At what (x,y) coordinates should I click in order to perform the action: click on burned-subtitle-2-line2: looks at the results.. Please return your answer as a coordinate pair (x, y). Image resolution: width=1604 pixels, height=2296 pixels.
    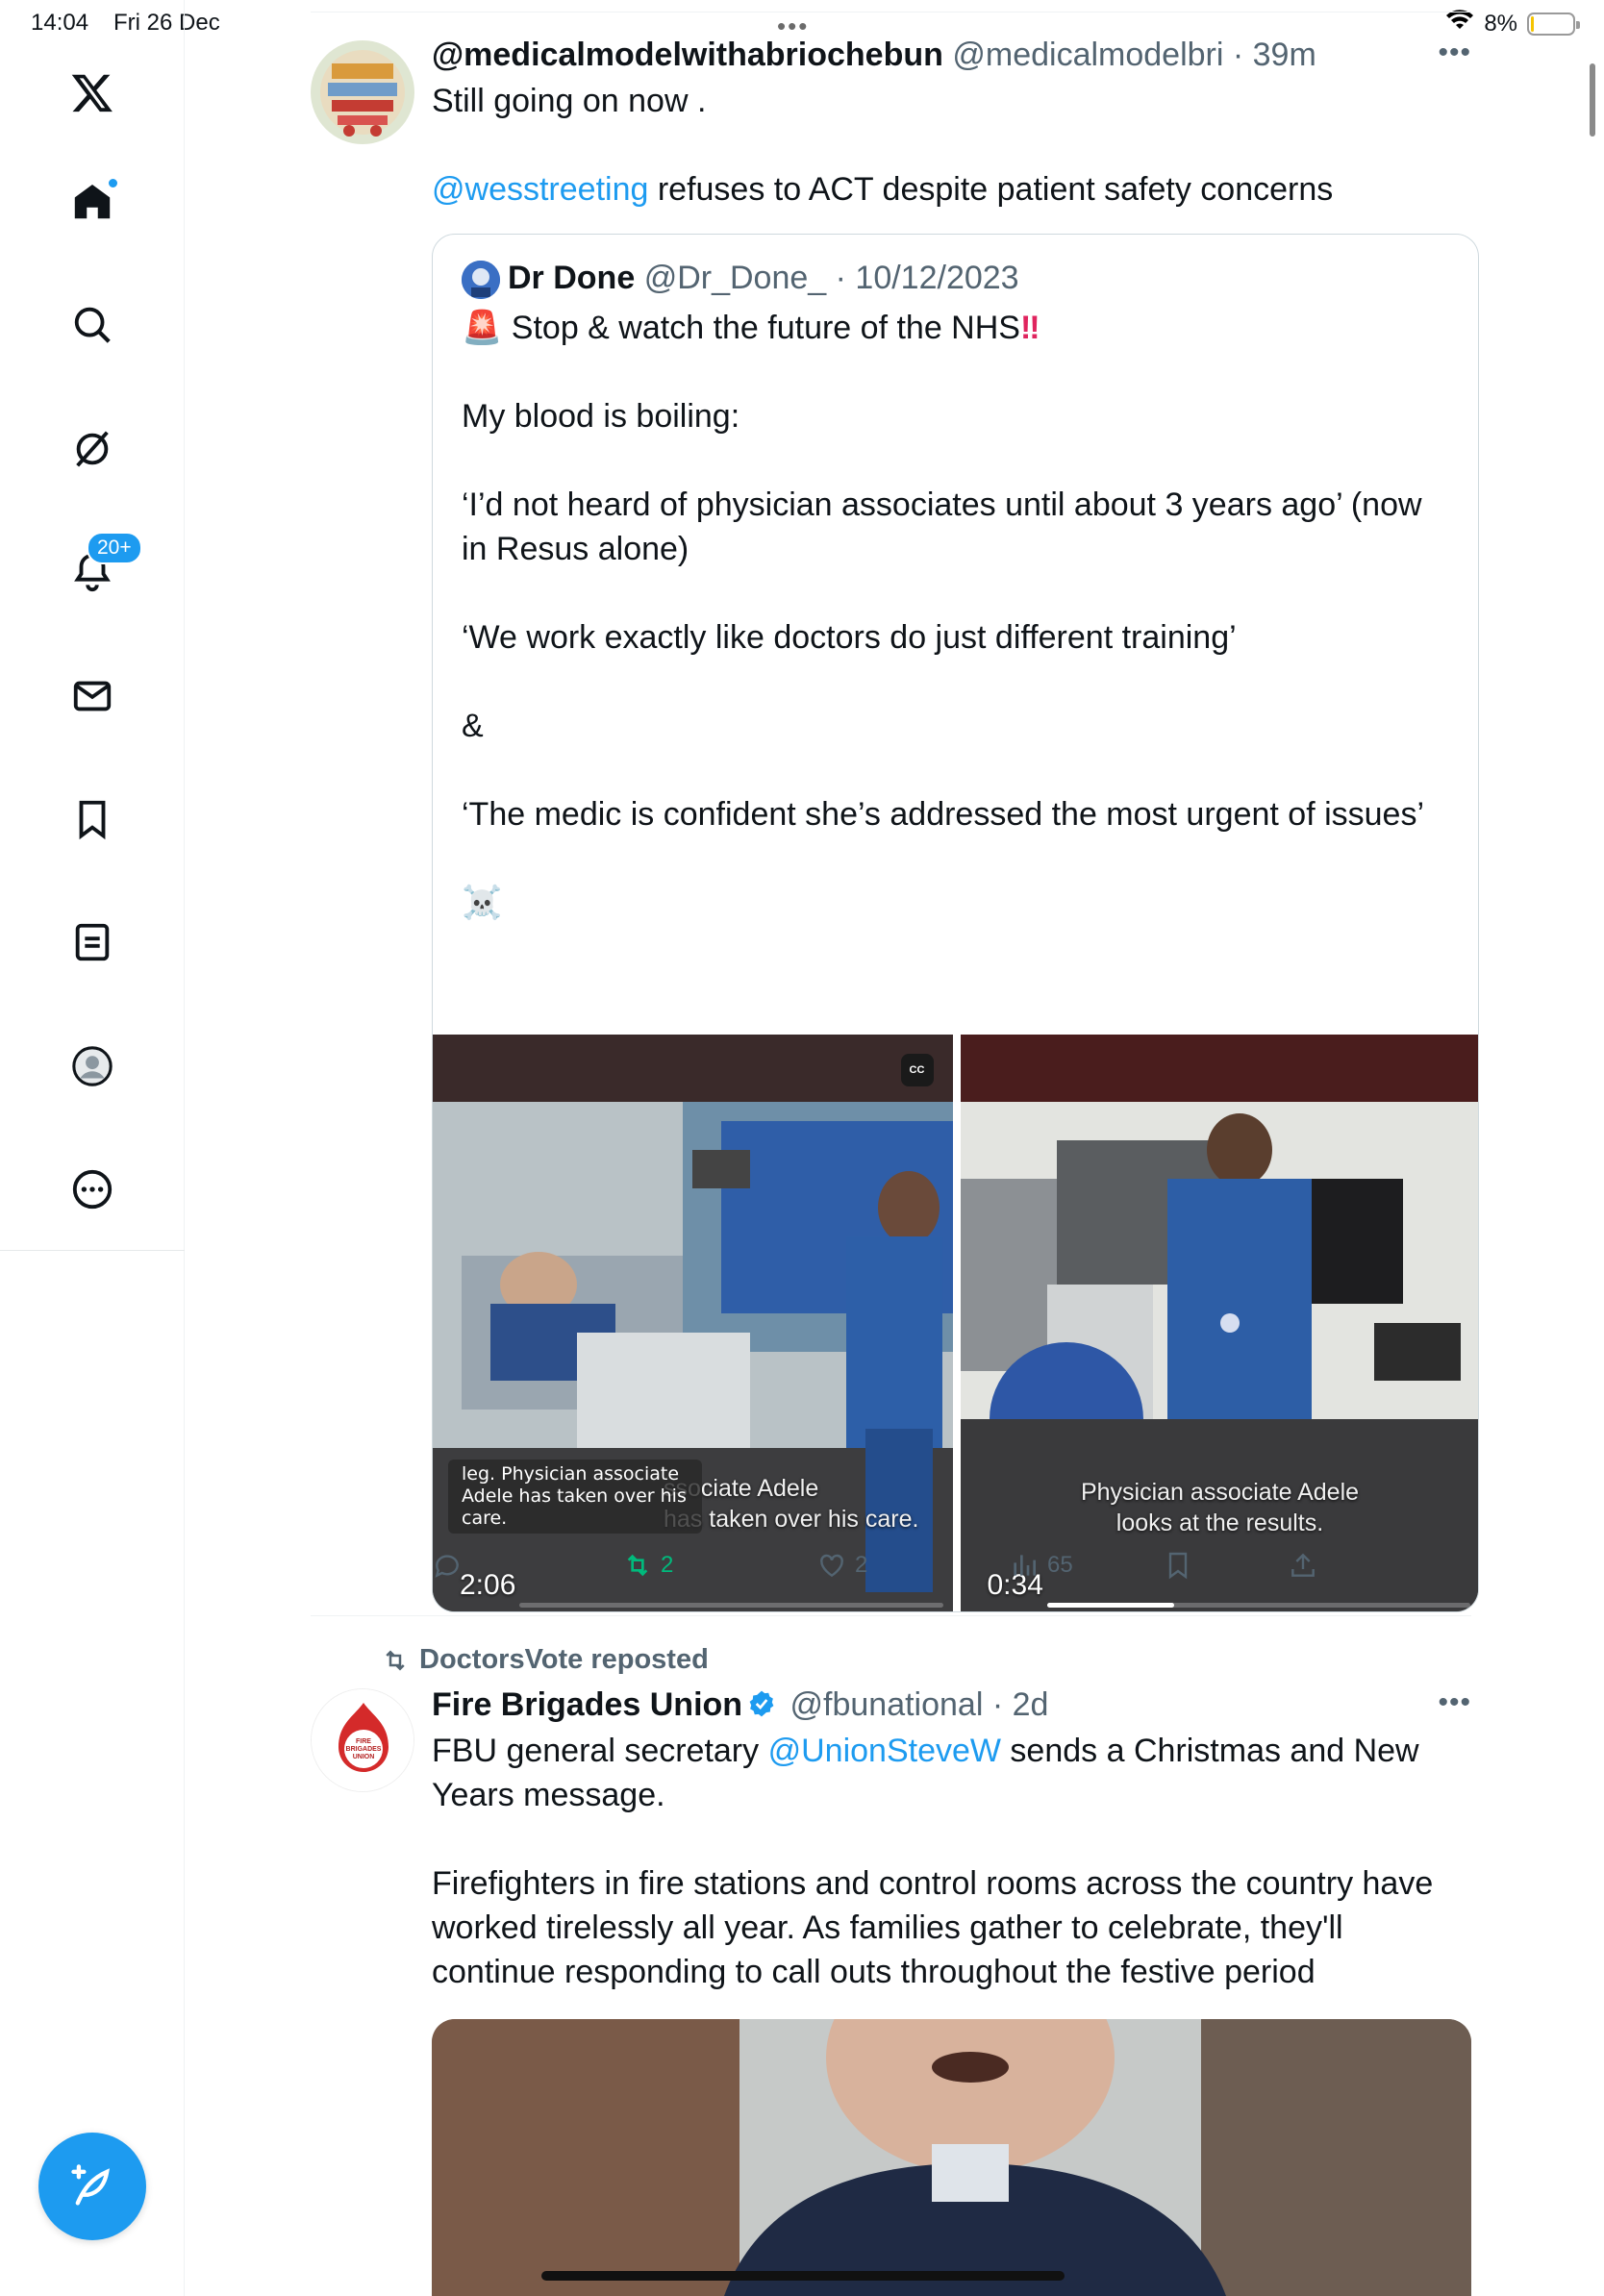
    Looking at the image, I should click on (1219, 1523).